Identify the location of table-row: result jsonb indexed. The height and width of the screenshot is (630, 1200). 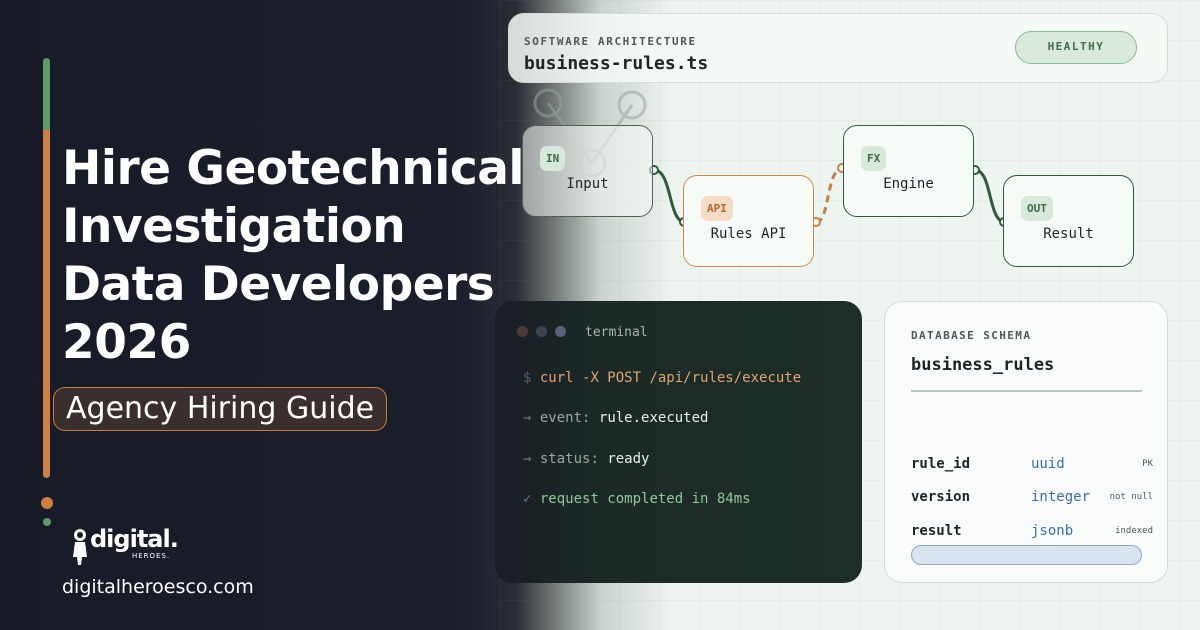
(1032, 533).